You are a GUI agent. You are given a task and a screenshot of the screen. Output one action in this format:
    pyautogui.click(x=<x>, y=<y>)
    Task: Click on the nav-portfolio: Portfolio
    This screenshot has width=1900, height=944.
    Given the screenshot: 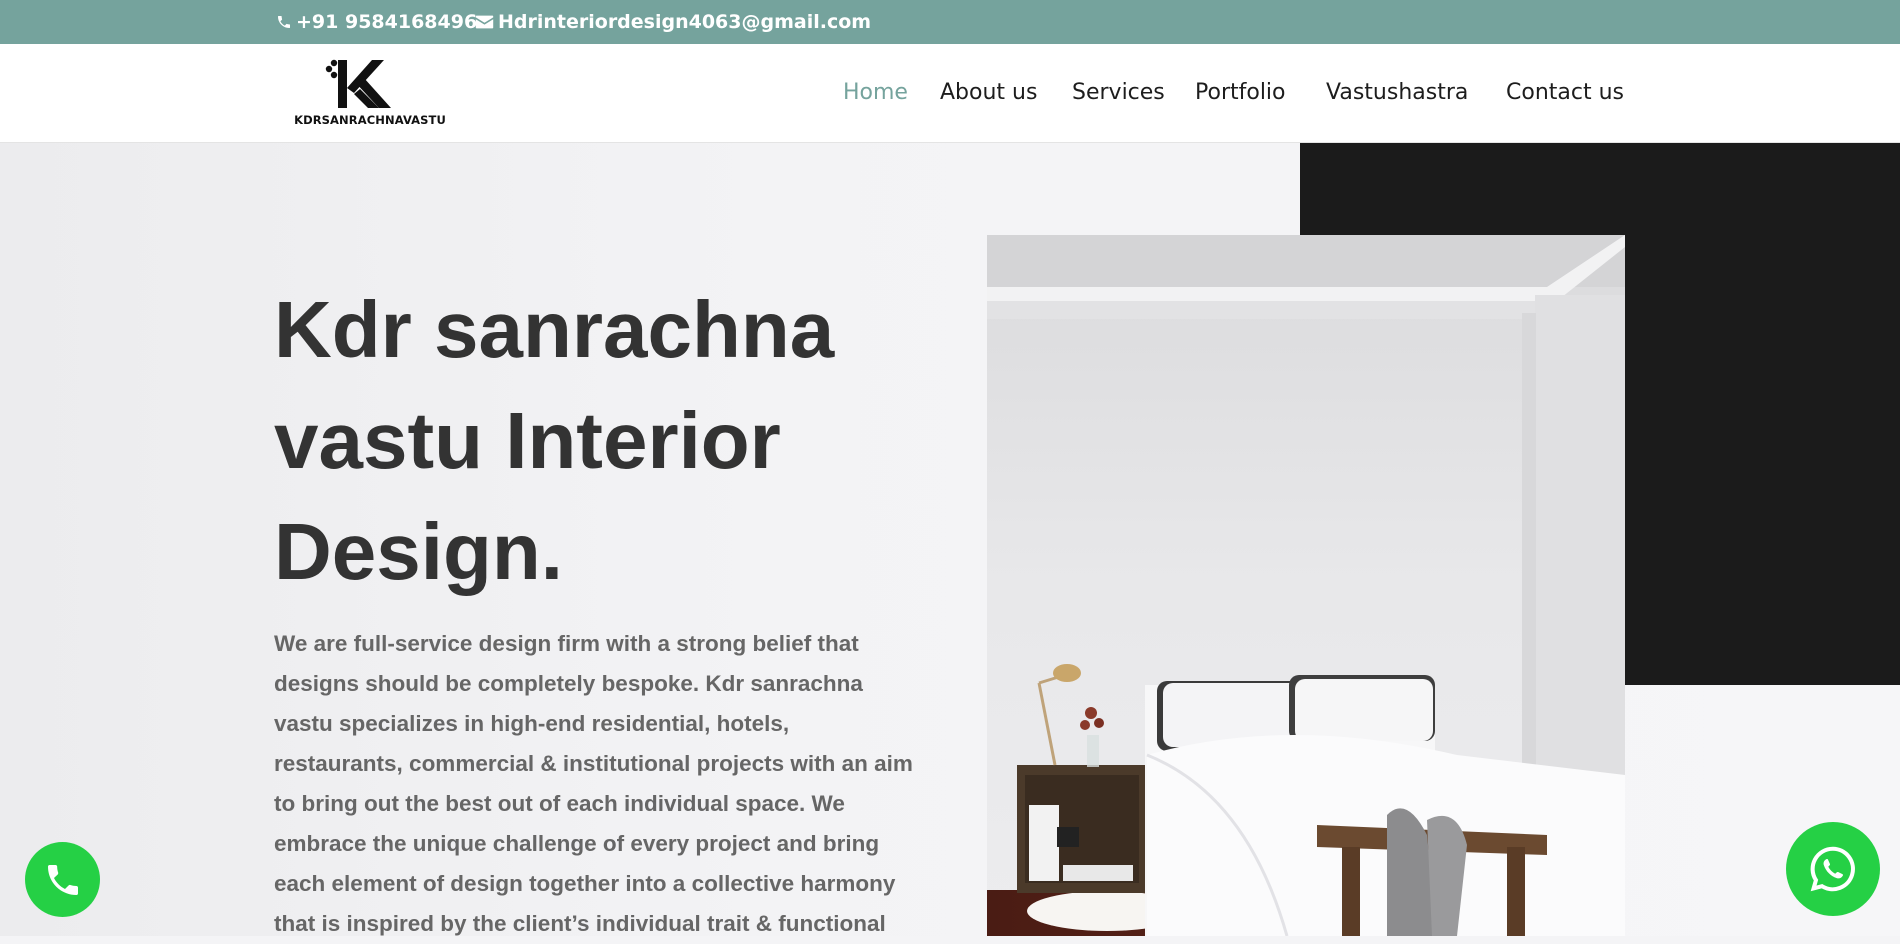 What is the action you would take?
    pyautogui.click(x=1240, y=92)
    